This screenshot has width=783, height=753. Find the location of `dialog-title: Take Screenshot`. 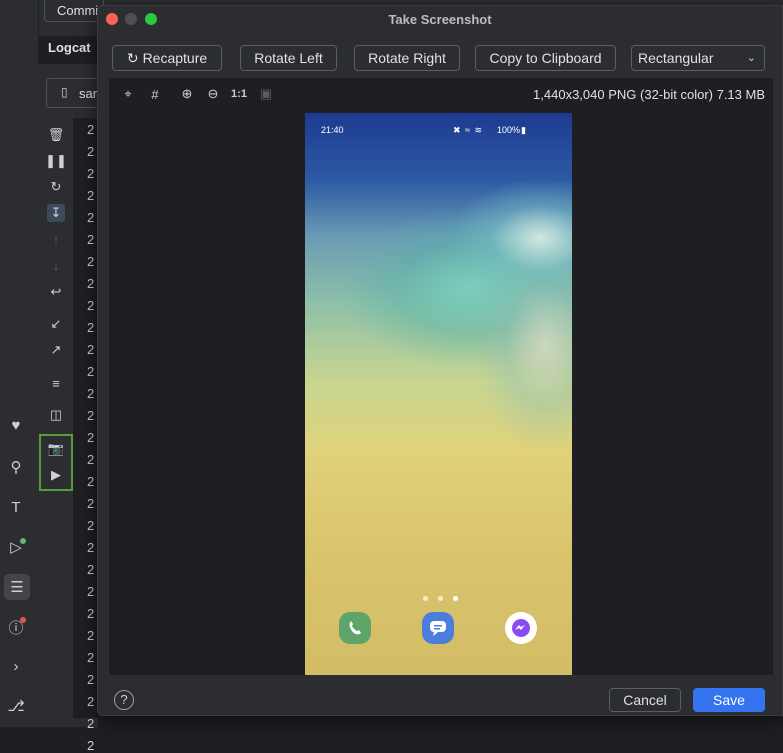

dialog-title: Take Screenshot is located at coordinates (440, 19).